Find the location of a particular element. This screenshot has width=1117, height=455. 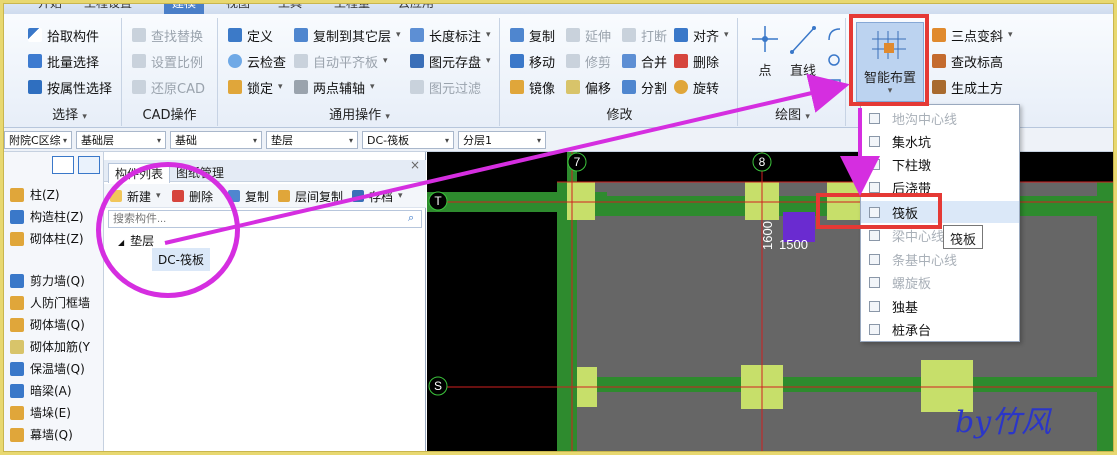

beam-right is located at coordinates (1107, 318).